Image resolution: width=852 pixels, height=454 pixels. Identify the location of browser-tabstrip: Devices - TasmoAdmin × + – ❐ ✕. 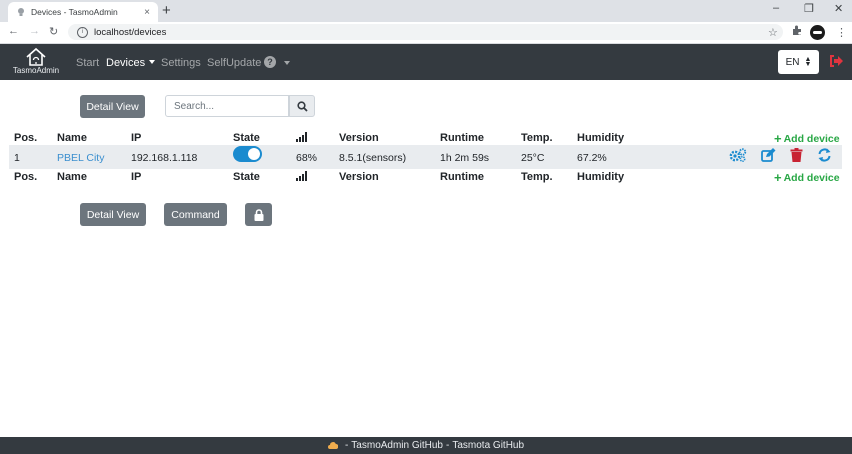
(426, 11).